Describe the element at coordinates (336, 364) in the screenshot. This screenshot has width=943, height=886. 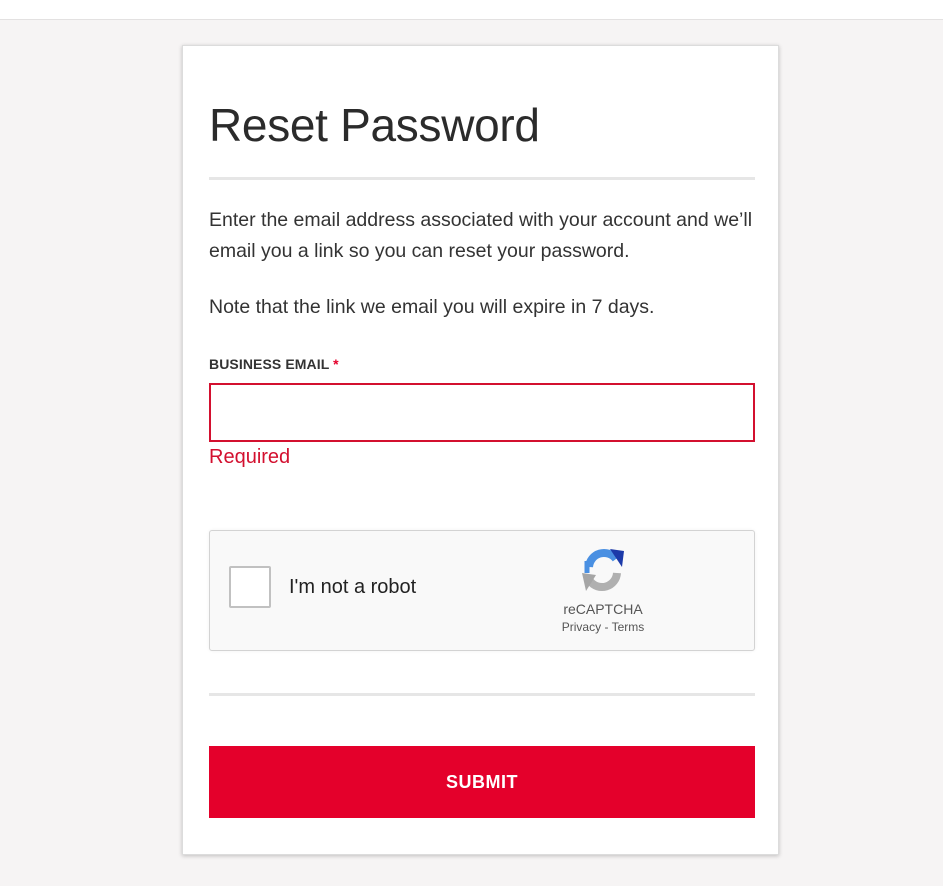
I see `required-marker: *` at that location.